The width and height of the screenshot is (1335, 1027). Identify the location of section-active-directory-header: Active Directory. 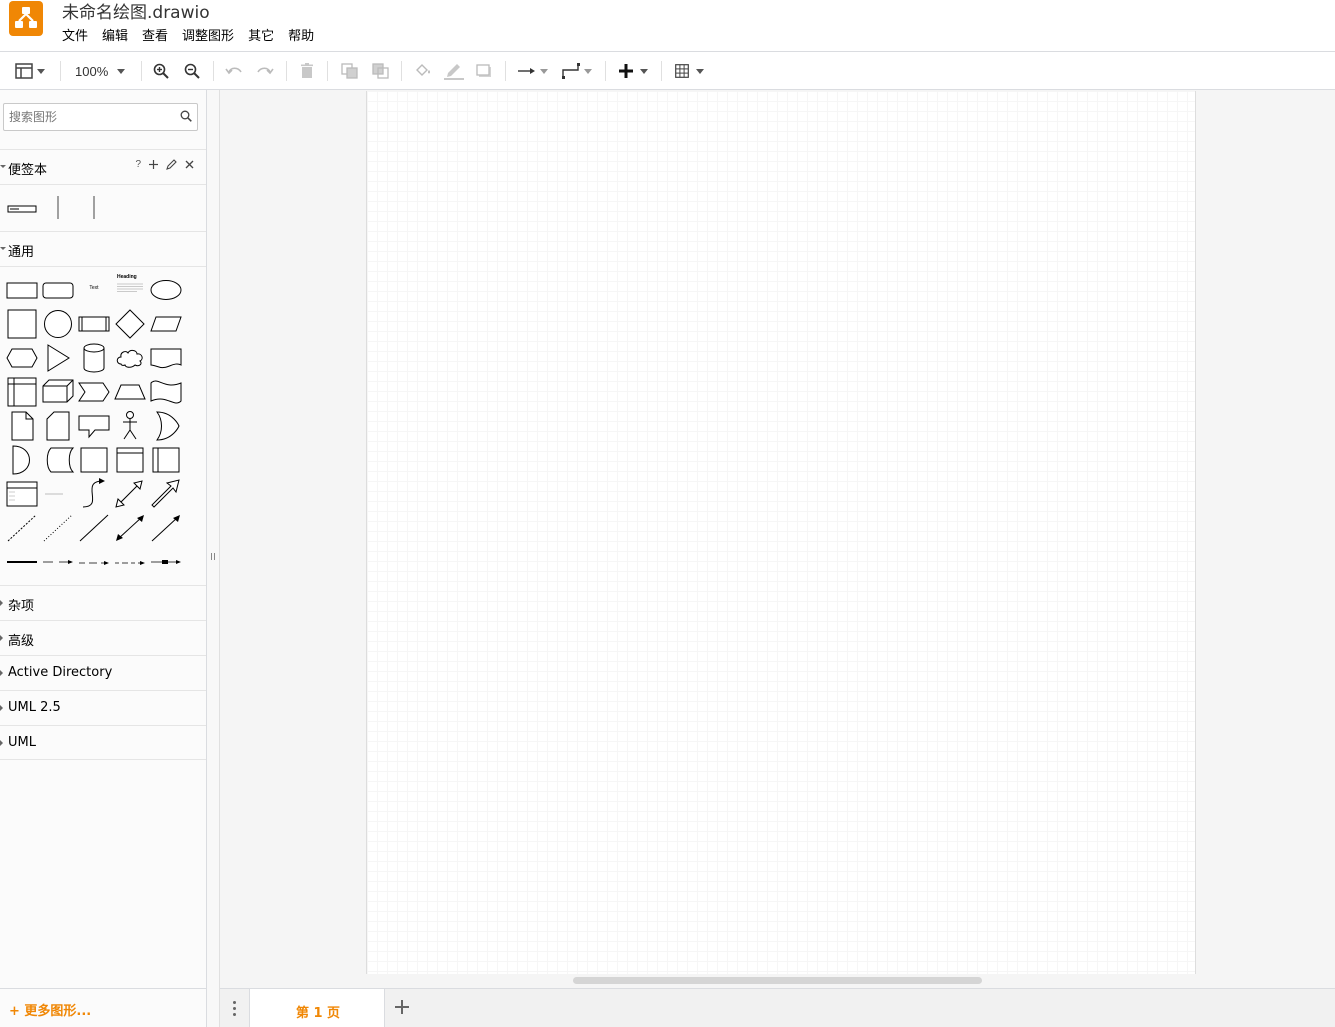
(103, 672).